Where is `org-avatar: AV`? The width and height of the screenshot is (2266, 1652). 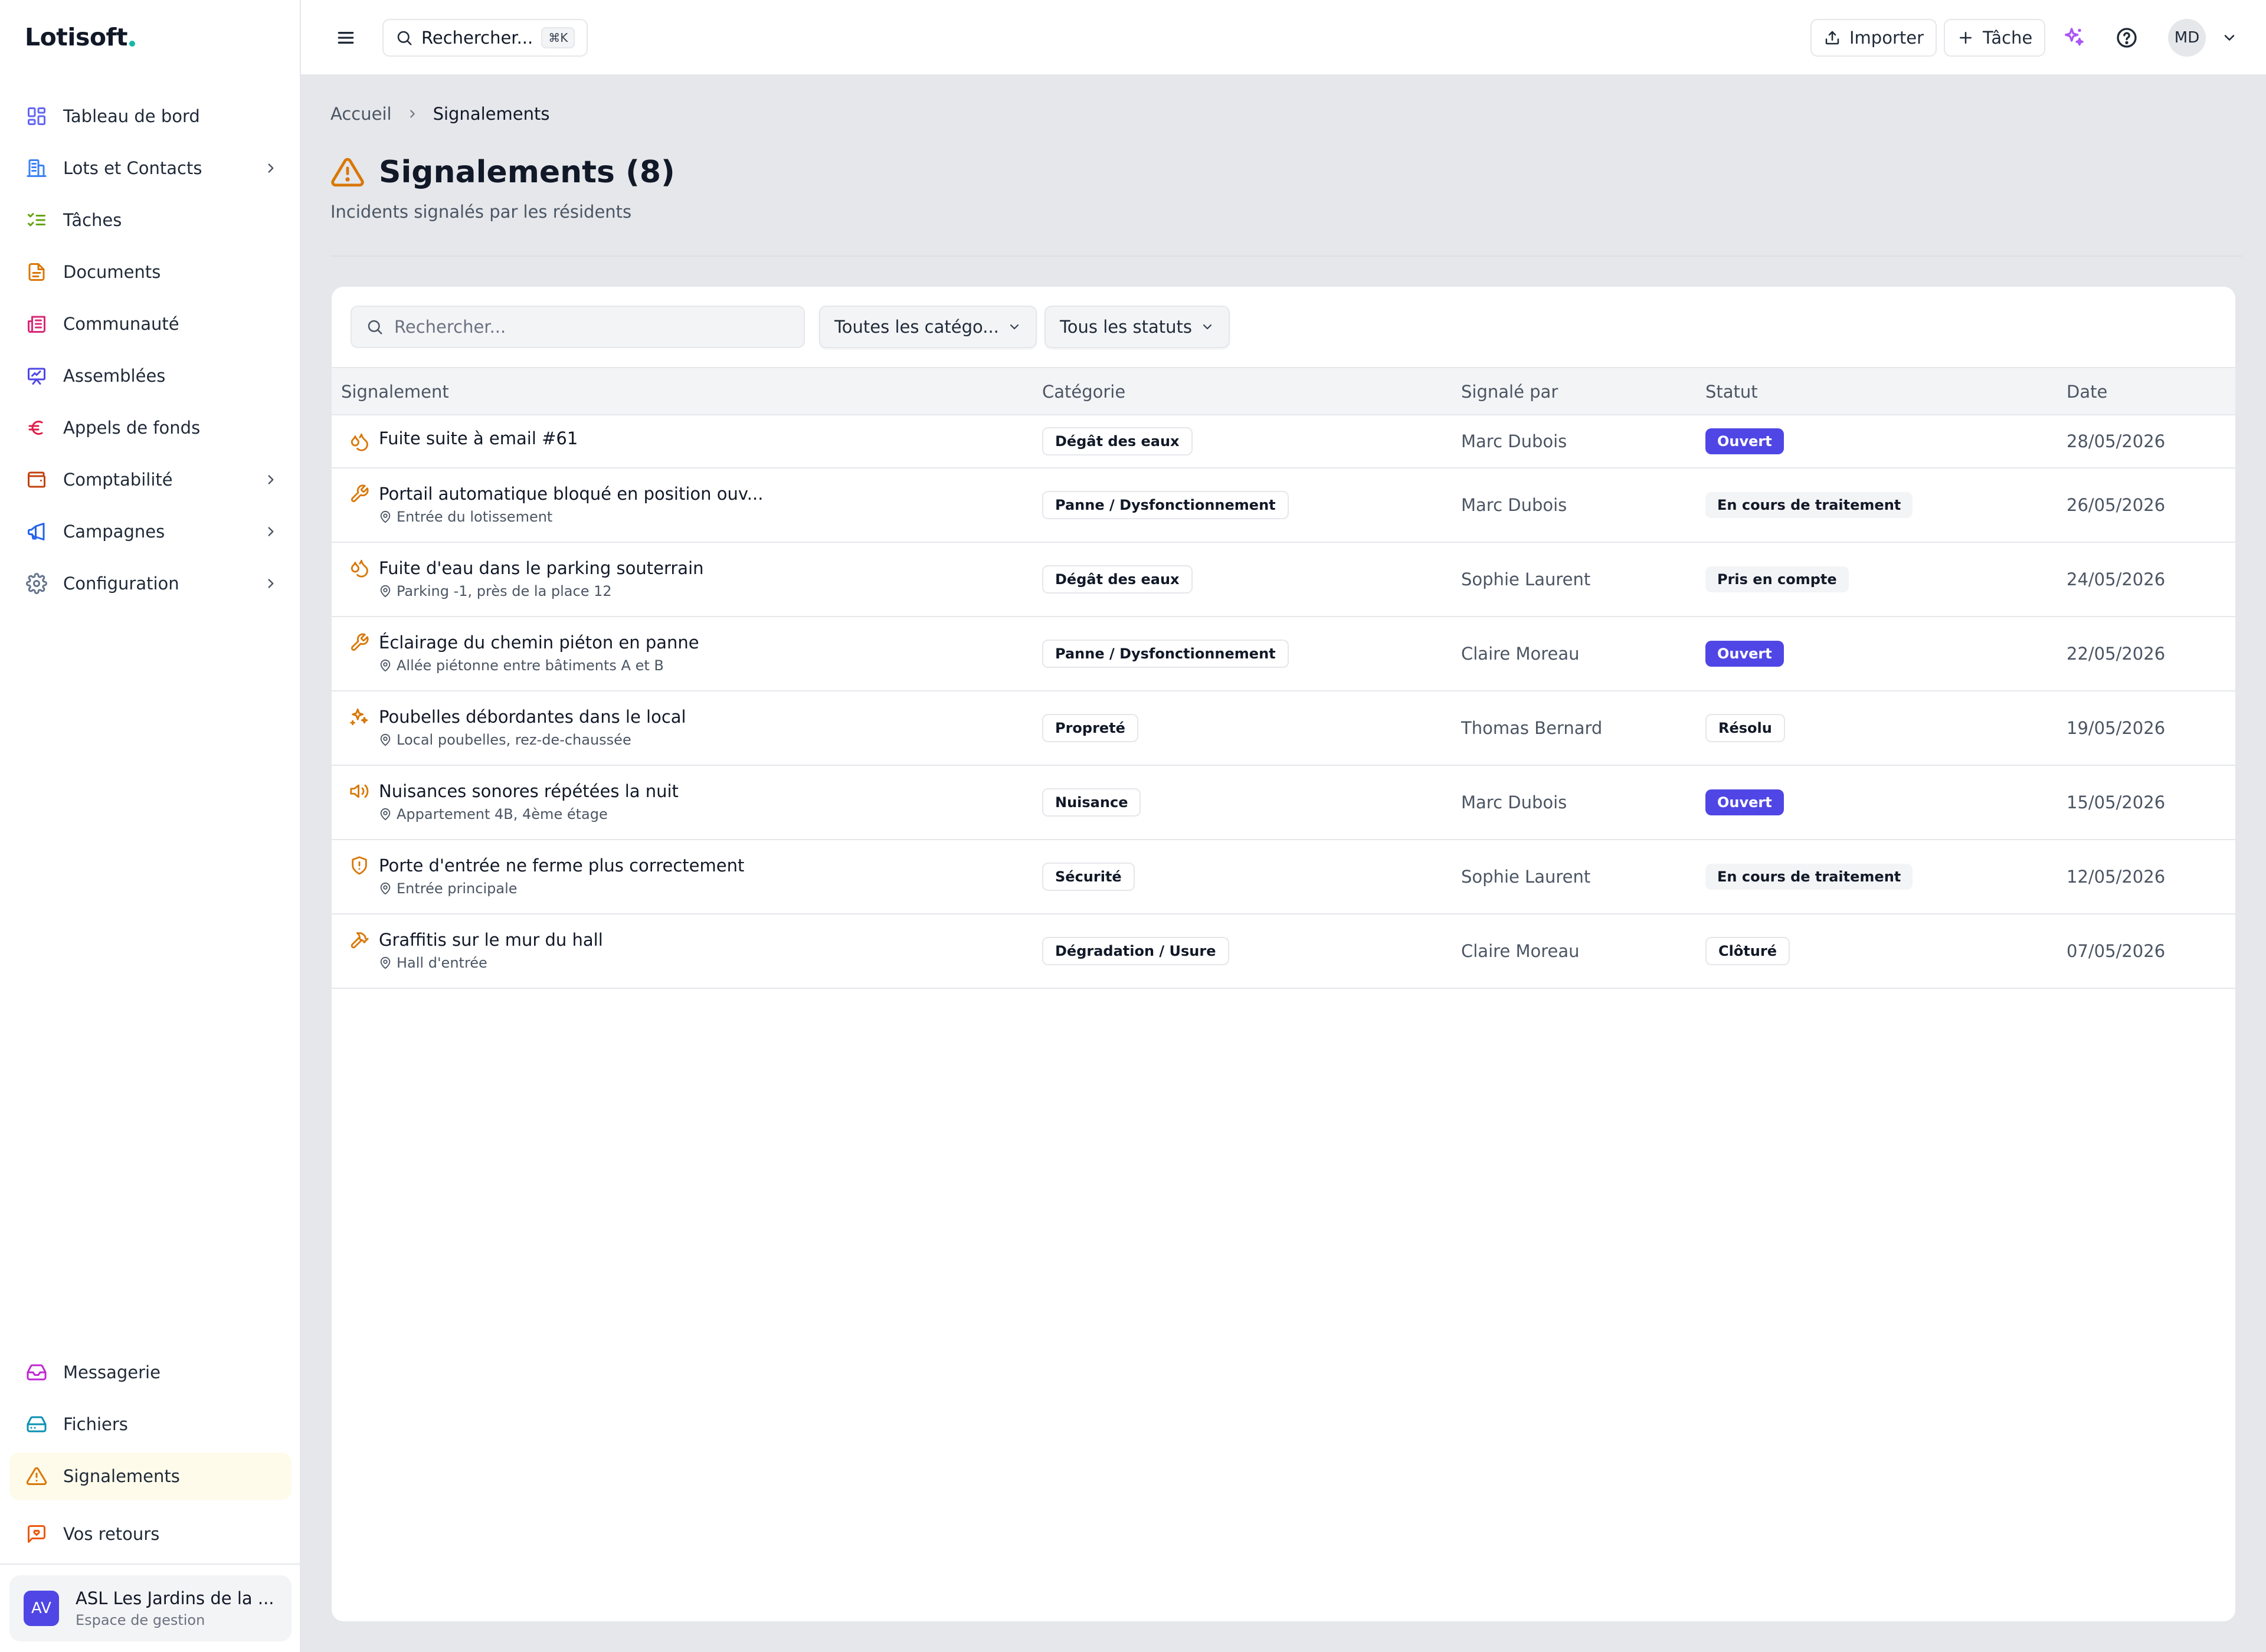 org-avatar: AV is located at coordinates (42, 1608).